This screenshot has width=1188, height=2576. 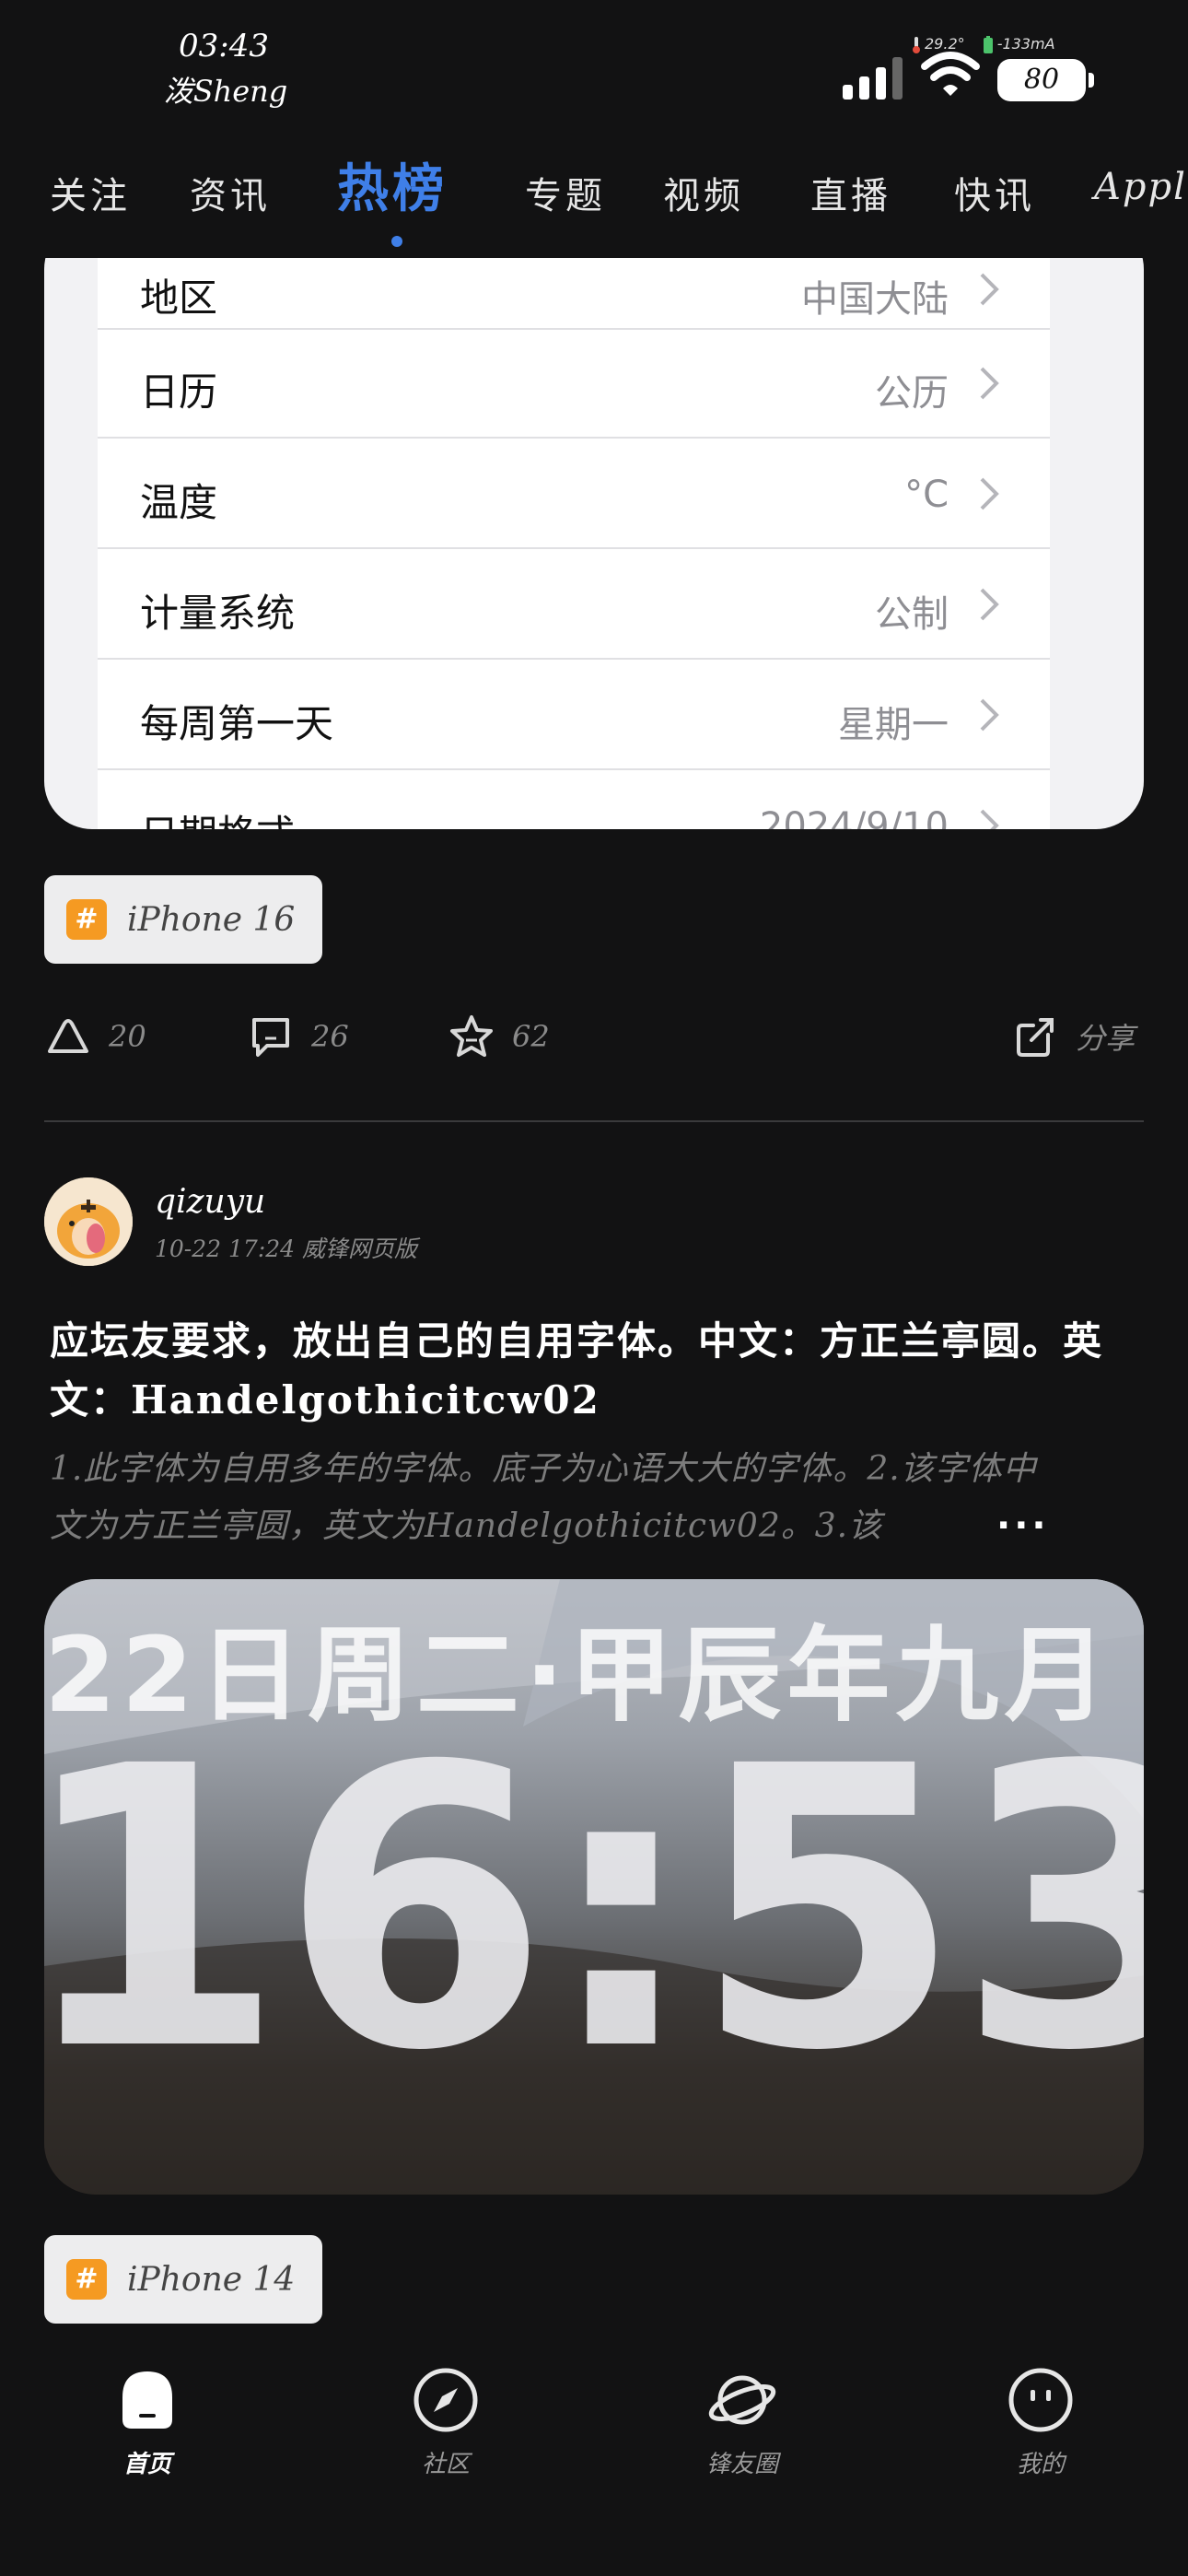 I want to click on author-name: qizuyu, so click(x=210, y=1202).